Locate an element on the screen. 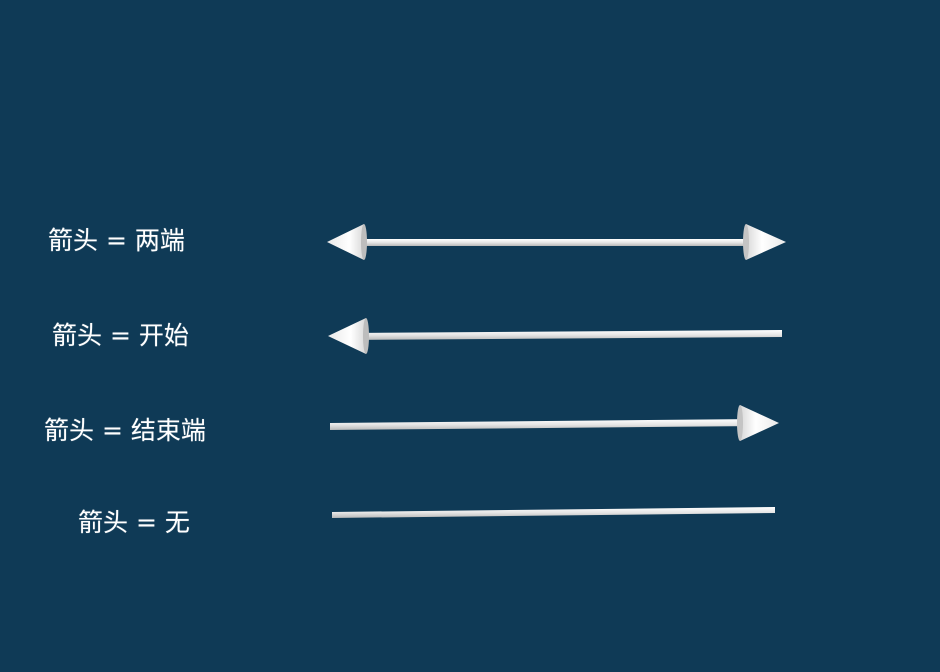 This screenshot has height=672, width=940. arrow-none is located at coordinates (553, 512).